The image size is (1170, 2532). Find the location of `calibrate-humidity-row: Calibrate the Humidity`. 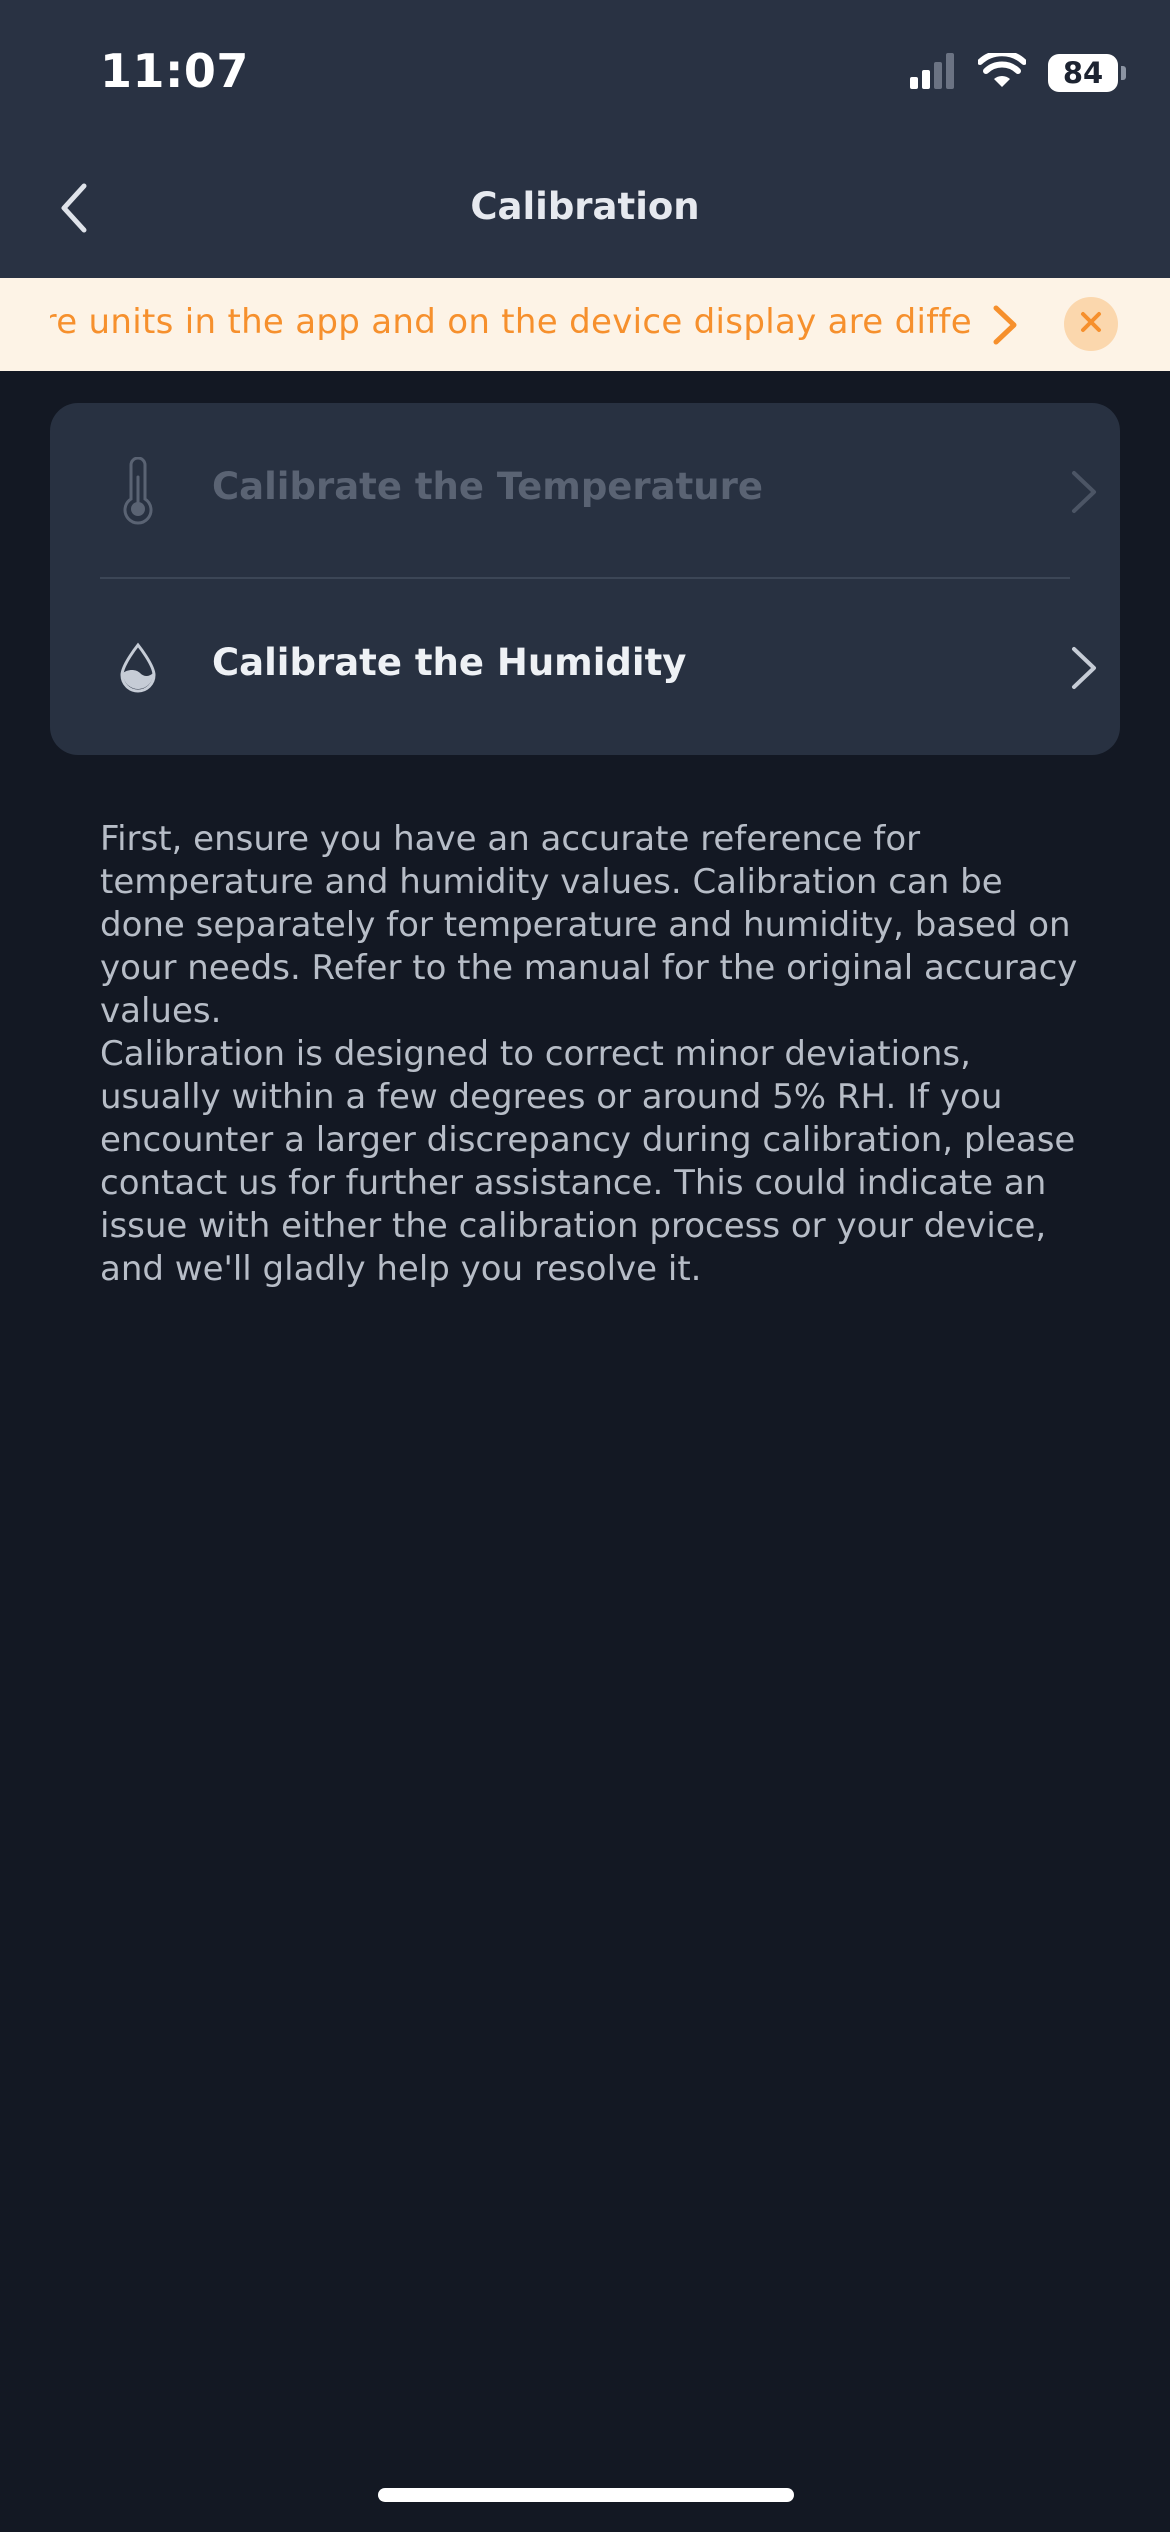

calibrate-humidity-row: Calibrate the Humidity is located at coordinates (585, 667).